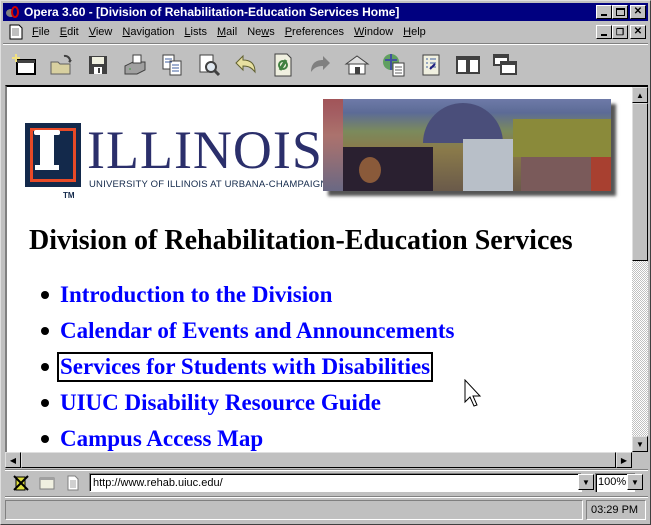  Describe the element at coordinates (69, 32) in the screenshot. I see `menu-edit: Edit` at that location.